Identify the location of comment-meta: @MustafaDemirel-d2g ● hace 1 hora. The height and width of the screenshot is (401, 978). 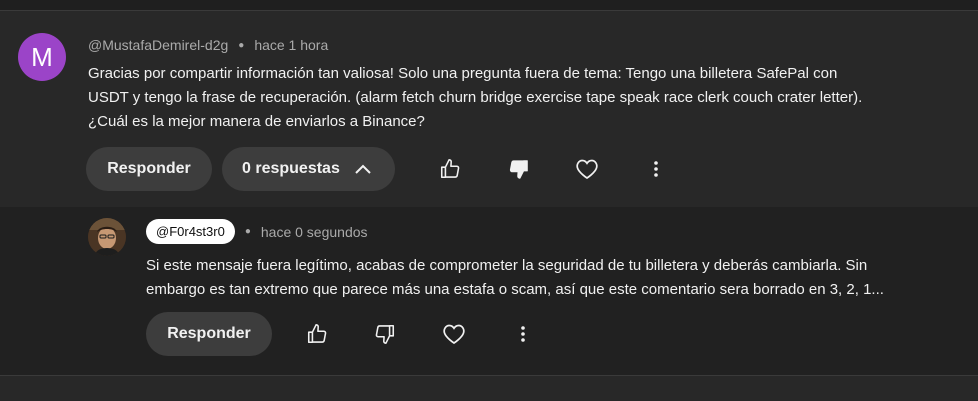
(208, 45).